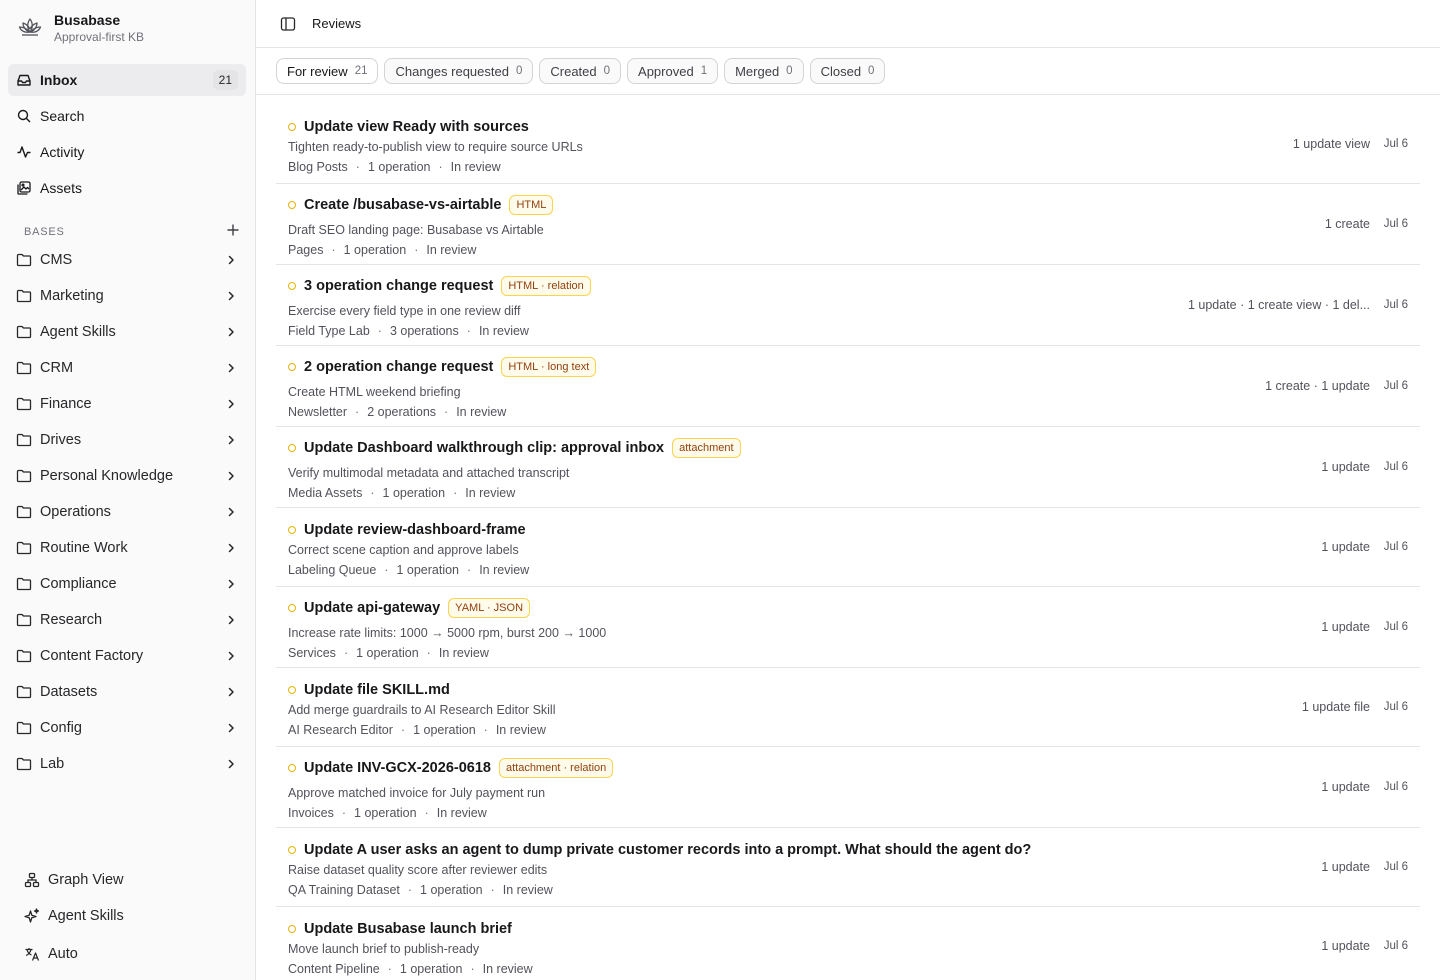 This screenshot has height=980, width=1440. Describe the element at coordinates (344, 890) in the screenshot. I see `review-base: QA Training Dataset` at that location.